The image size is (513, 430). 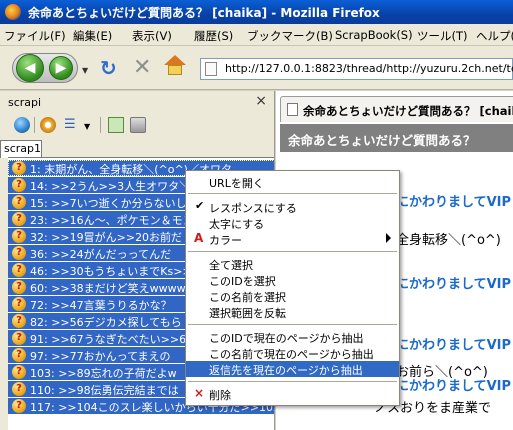 I want to click on menu-item-bold: 太字にする, so click(x=292, y=223).